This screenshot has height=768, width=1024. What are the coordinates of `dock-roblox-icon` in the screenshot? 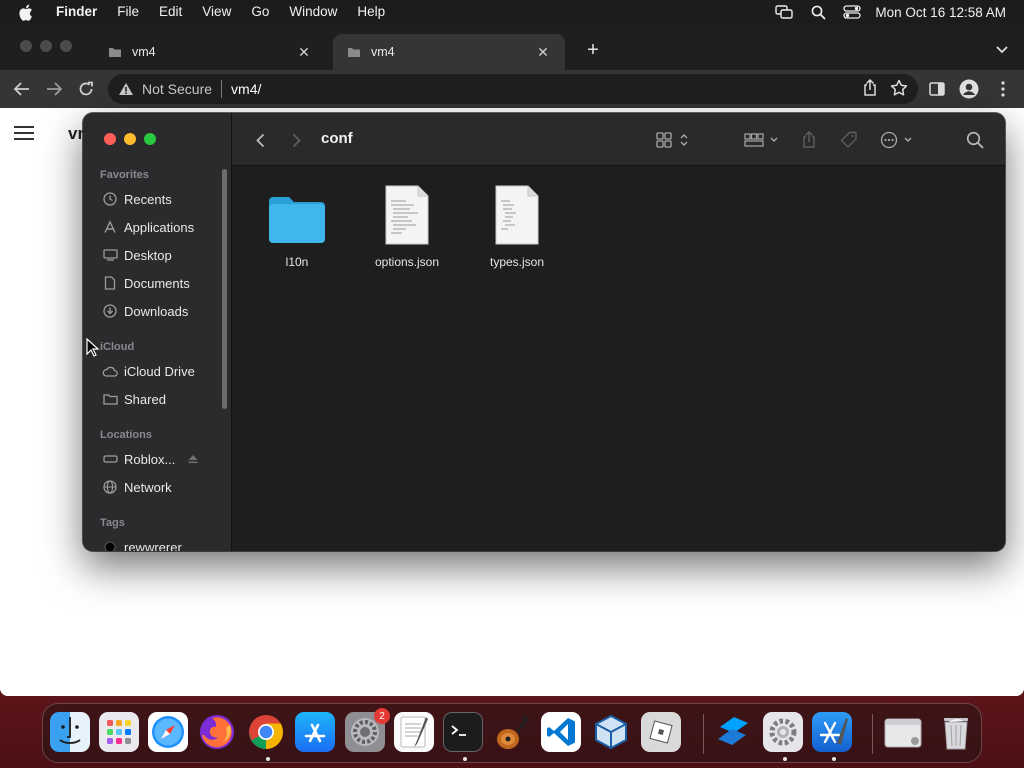 It's located at (661, 732).